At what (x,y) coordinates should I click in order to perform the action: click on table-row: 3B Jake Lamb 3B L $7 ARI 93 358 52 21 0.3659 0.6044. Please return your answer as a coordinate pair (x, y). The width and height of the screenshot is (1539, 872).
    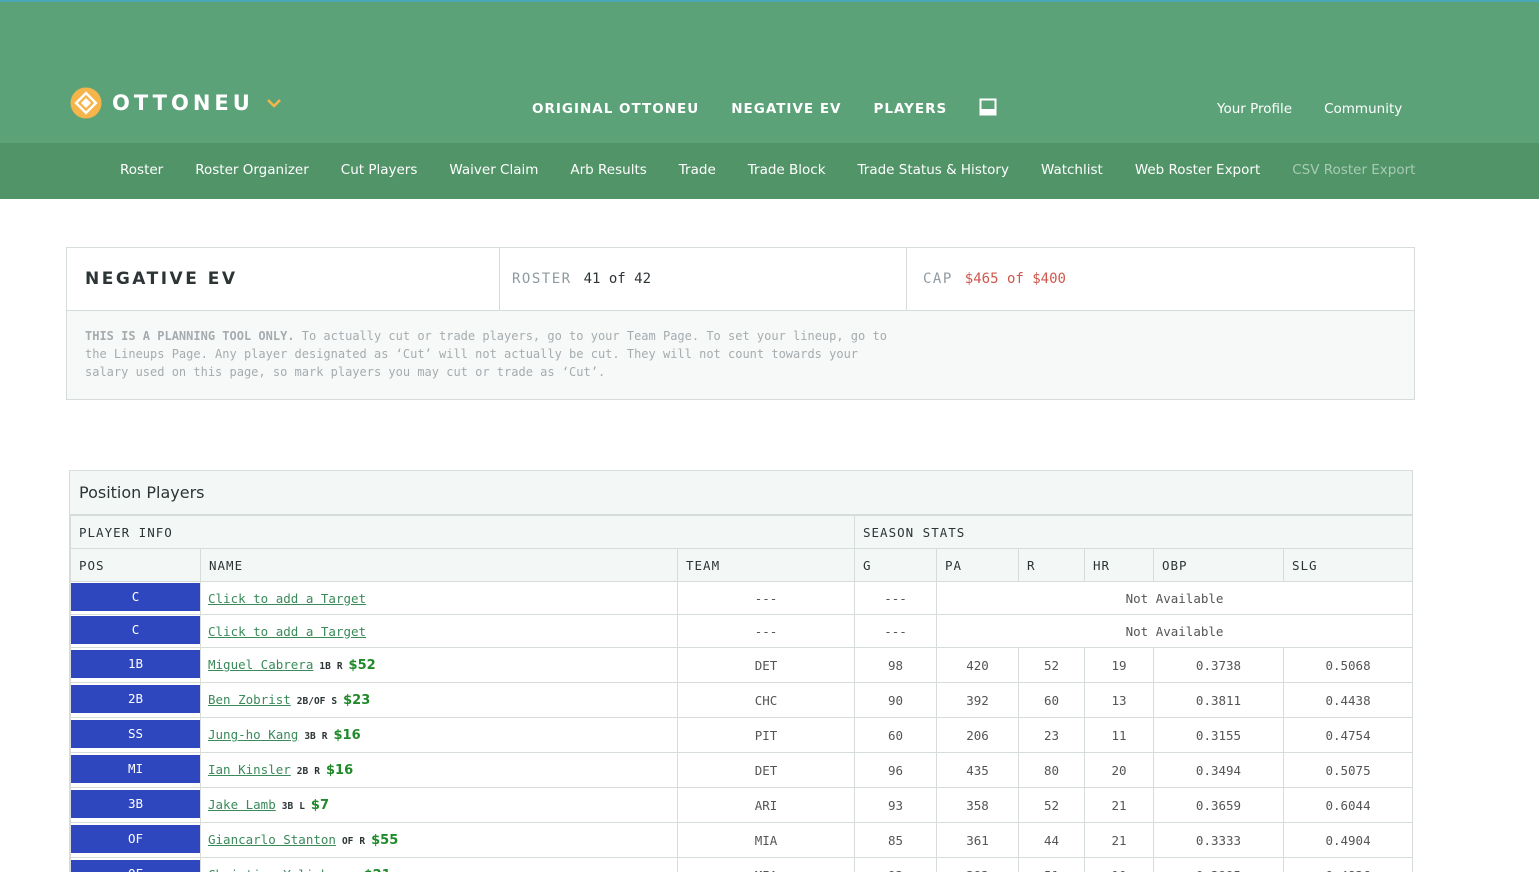
    Looking at the image, I should click on (742, 805).